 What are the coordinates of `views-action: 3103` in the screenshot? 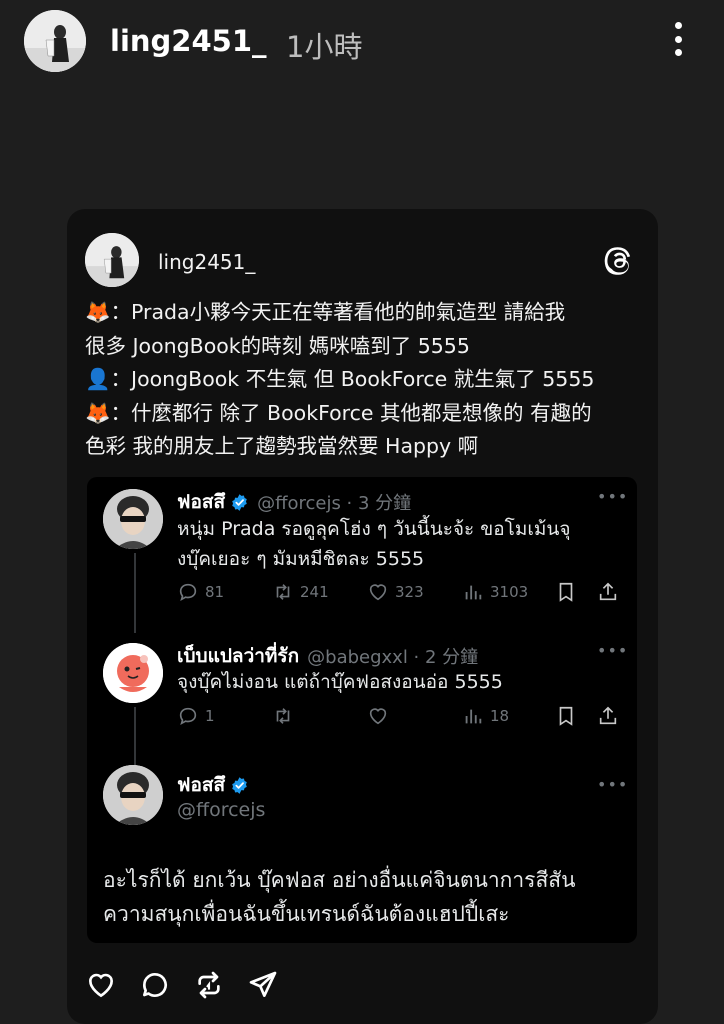 It's located at (495, 592).